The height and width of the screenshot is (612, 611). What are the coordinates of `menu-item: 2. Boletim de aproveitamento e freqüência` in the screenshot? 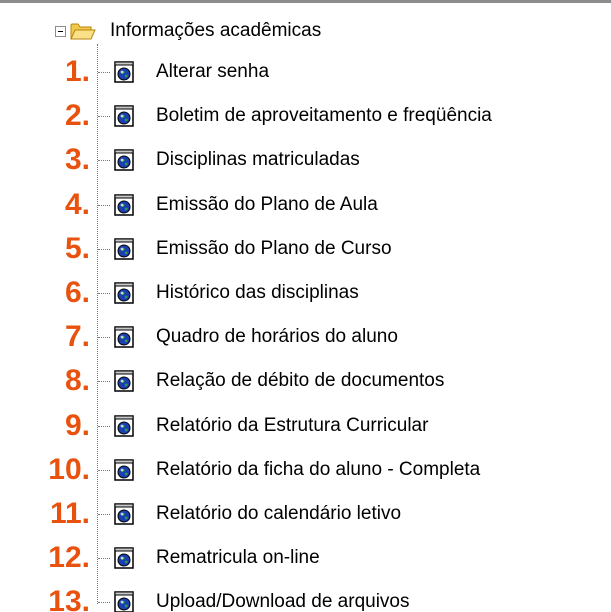 It's located at (305, 116).